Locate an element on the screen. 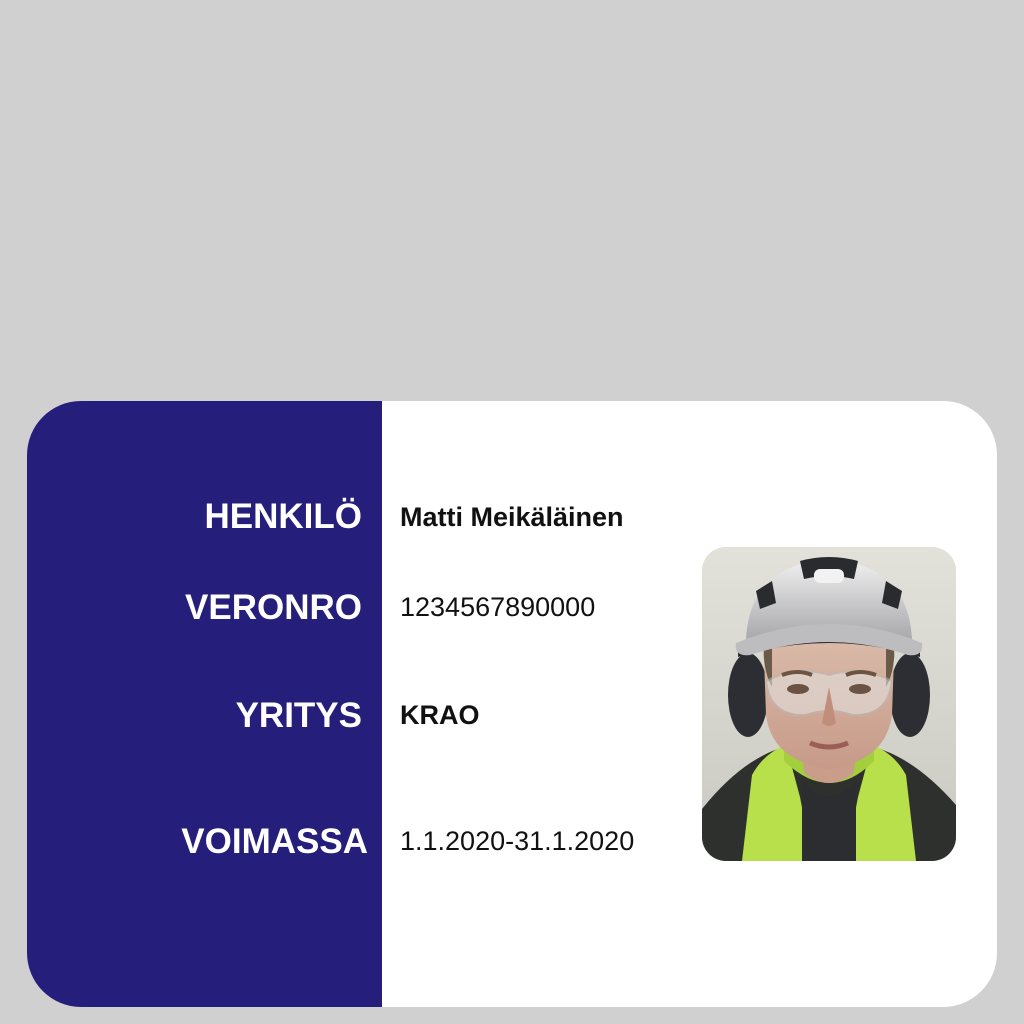 The width and height of the screenshot is (1024, 1024). label-voimassa: VOIMASSA is located at coordinates (274, 841).